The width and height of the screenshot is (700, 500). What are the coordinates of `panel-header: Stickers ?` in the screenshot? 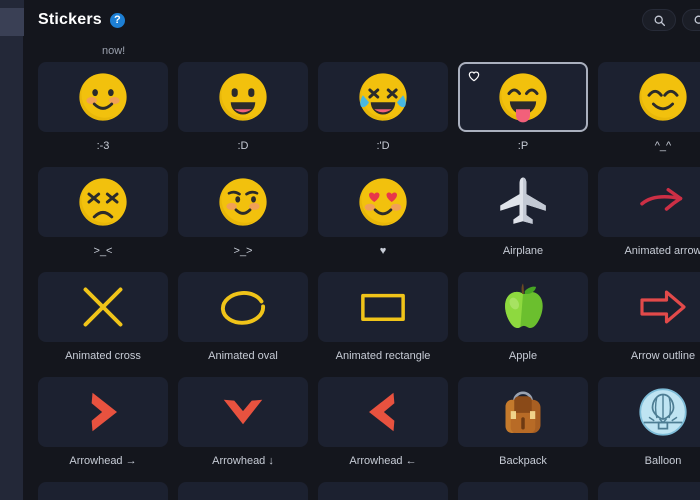 It's located at (362, 20).